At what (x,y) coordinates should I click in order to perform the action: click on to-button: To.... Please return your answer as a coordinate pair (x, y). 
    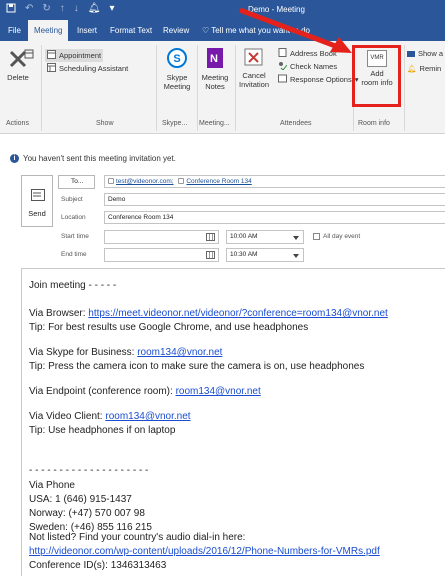
    Looking at the image, I should click on (76, 182).